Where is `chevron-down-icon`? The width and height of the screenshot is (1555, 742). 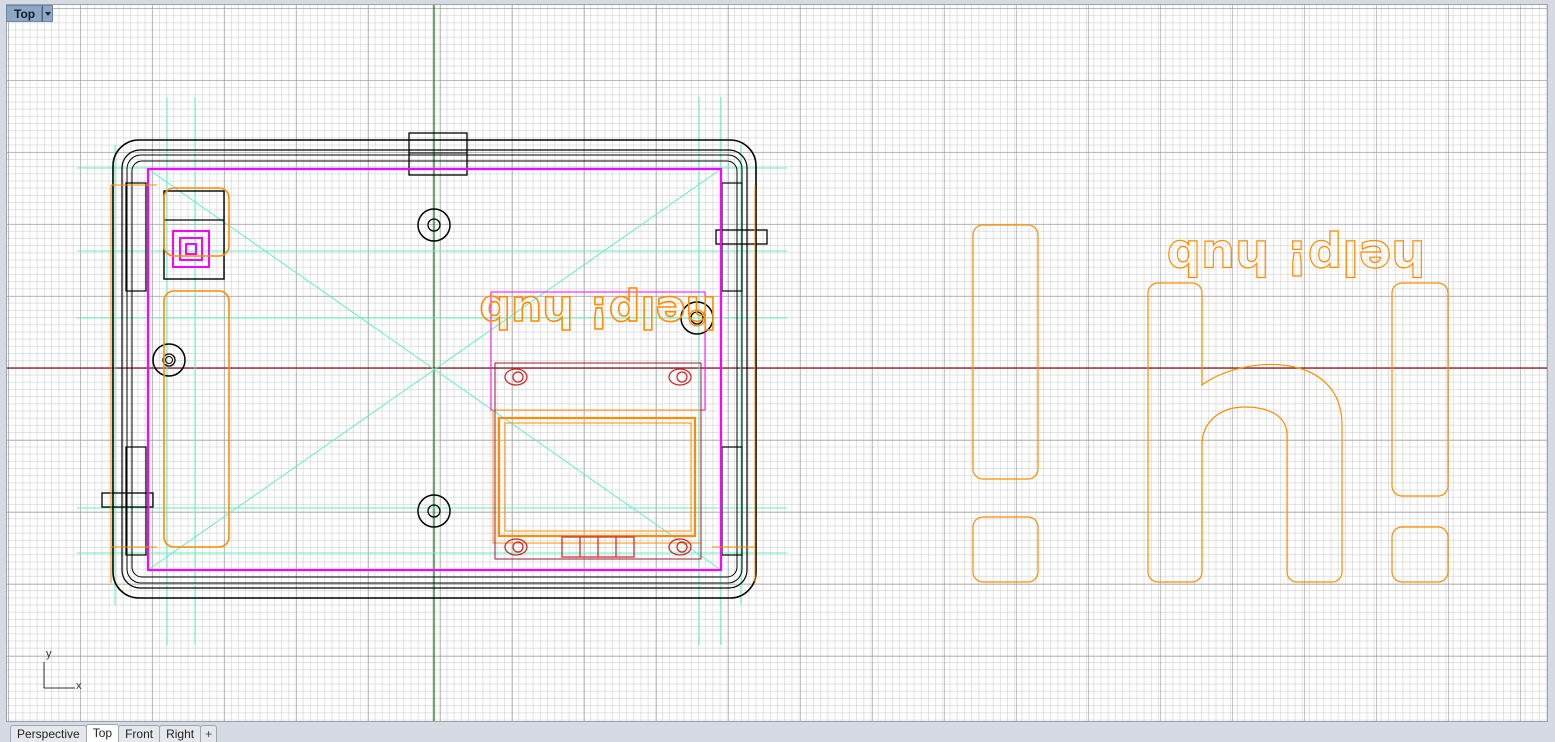
chevron-down-icon is located at coordinates (48, 13).